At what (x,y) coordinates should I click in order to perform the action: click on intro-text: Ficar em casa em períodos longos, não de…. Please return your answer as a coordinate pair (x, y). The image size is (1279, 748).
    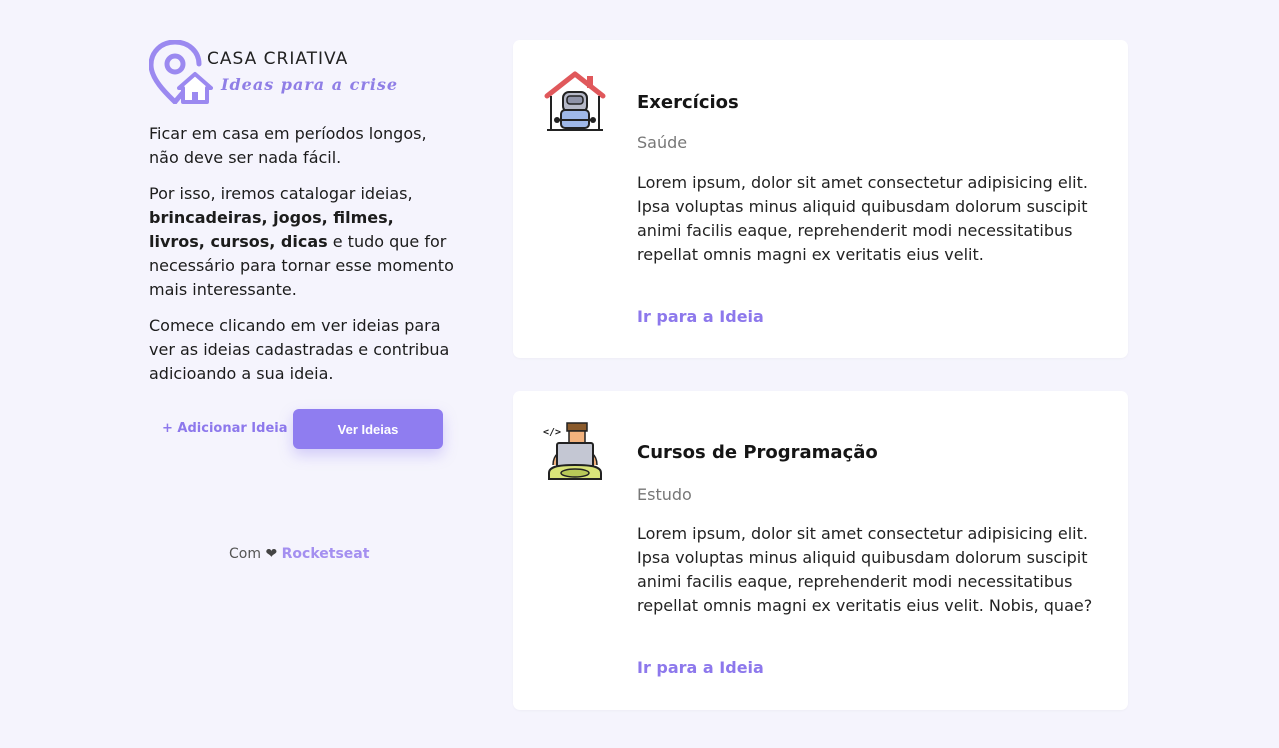
    Looking at the image, I should click on (301, 254).